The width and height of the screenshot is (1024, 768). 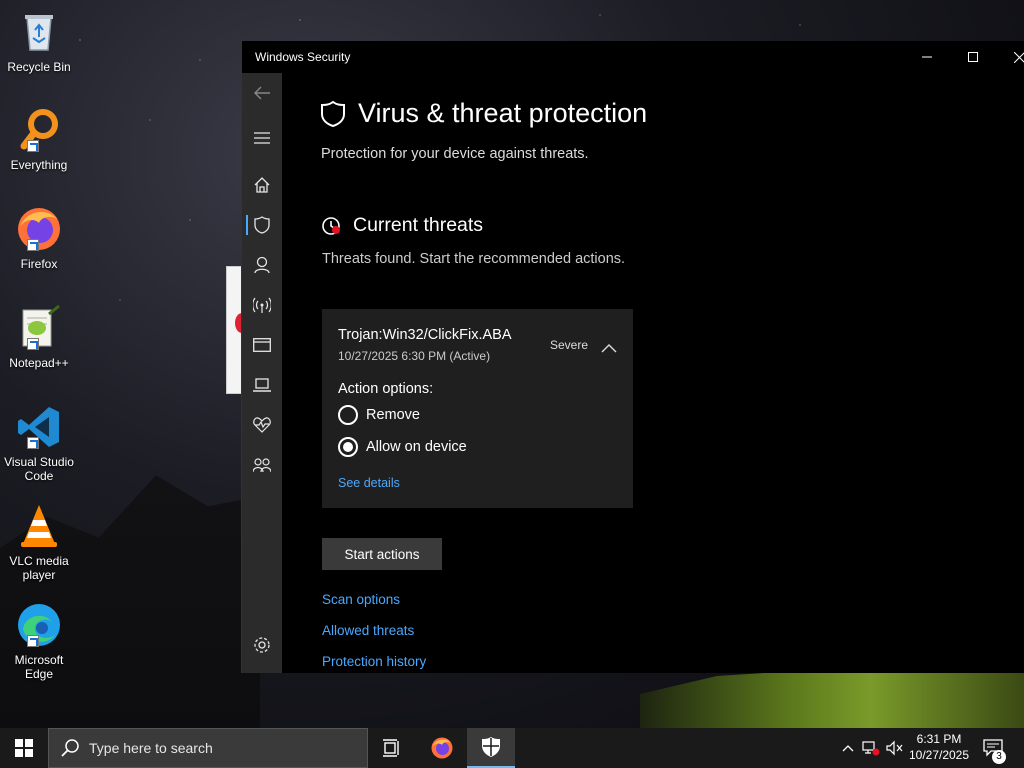 I want to click on nav-app-browser-control, so click(x=262, y=345).